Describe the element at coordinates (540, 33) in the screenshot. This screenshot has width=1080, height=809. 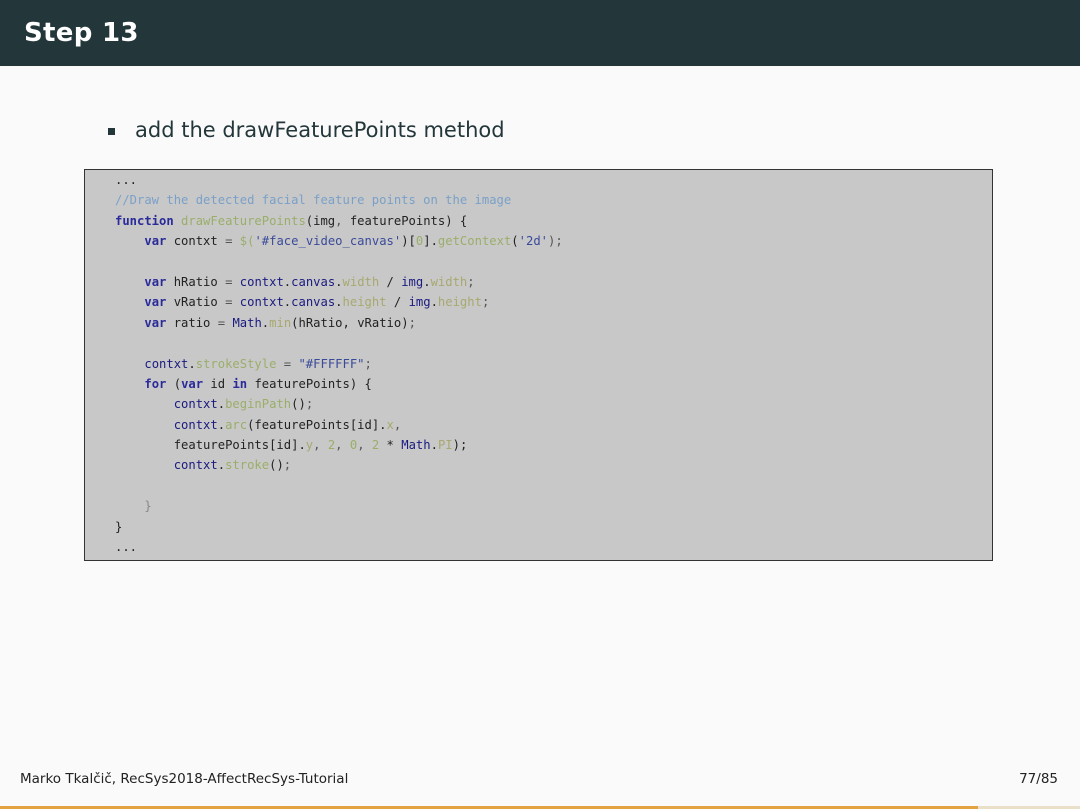
I see `title-bar: Step 13` at that location.